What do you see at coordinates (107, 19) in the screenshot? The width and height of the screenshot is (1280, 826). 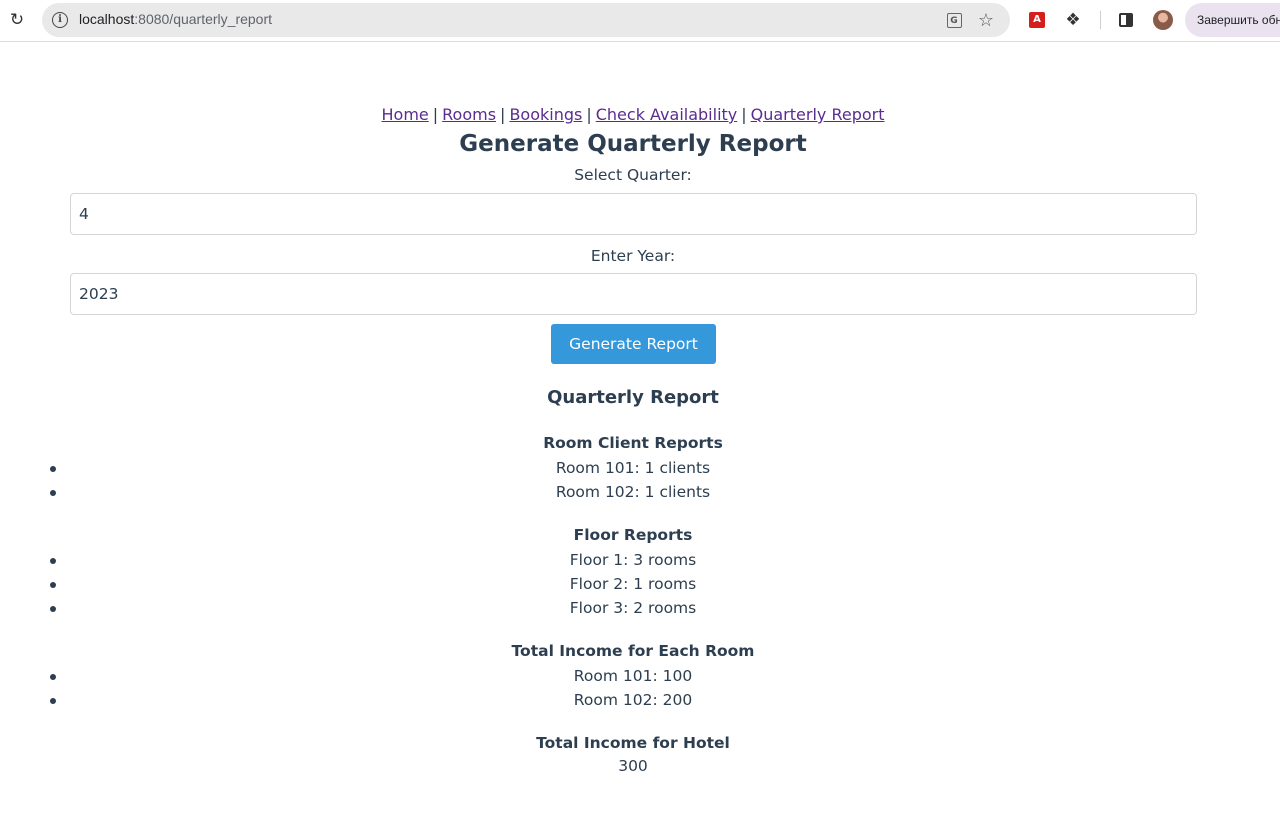 I see `url-host: localhost` at bounding box center [107, 19].